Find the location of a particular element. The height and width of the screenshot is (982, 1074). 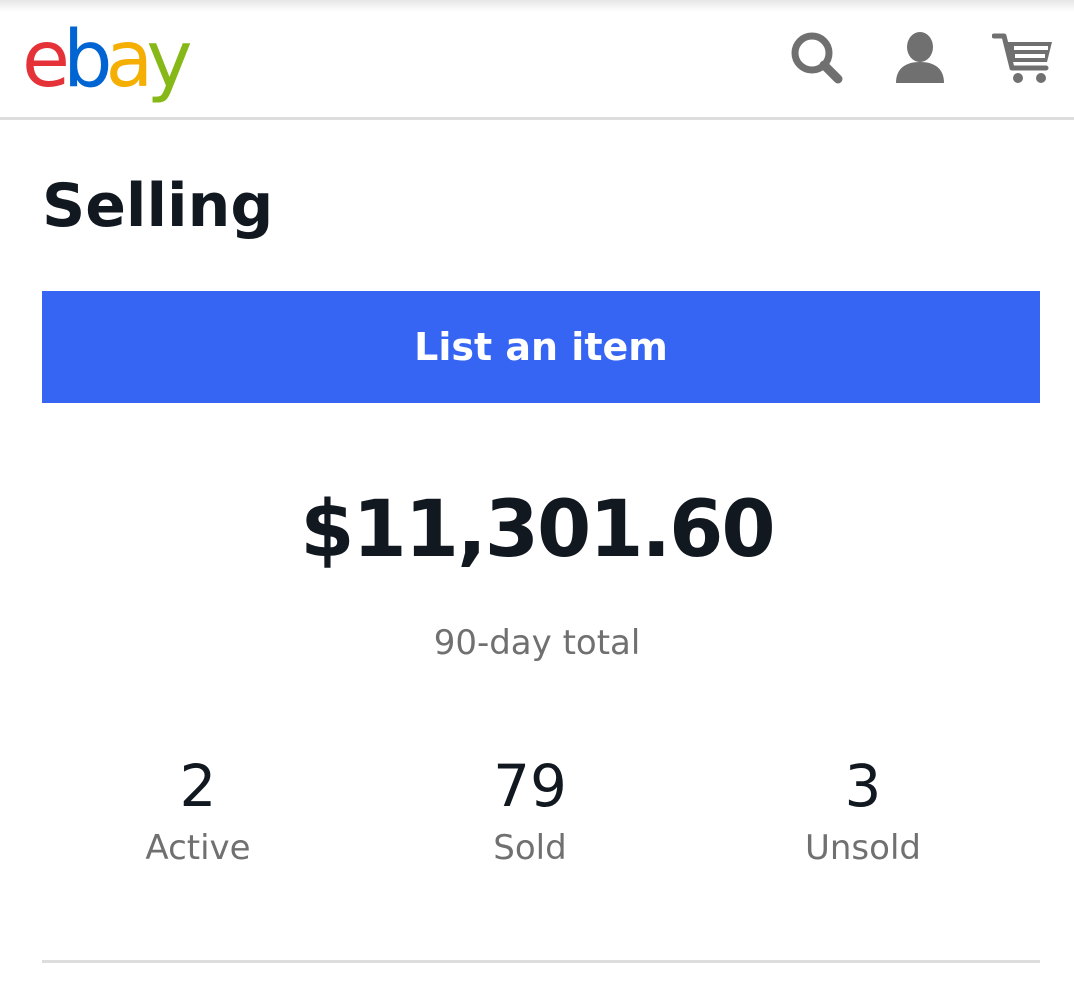

ninety-day-total-amount: $11,301.60 is located at coordinates (537, 530).